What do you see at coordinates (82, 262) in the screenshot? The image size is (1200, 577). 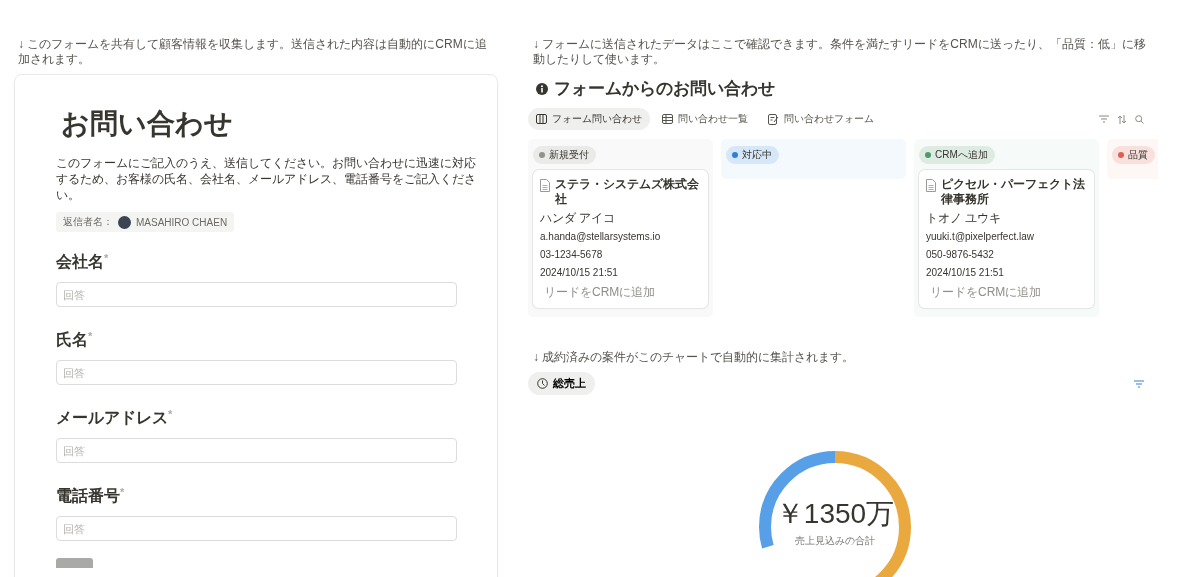 I see `field-label: 会社名*` at bounding box center [82, 262].